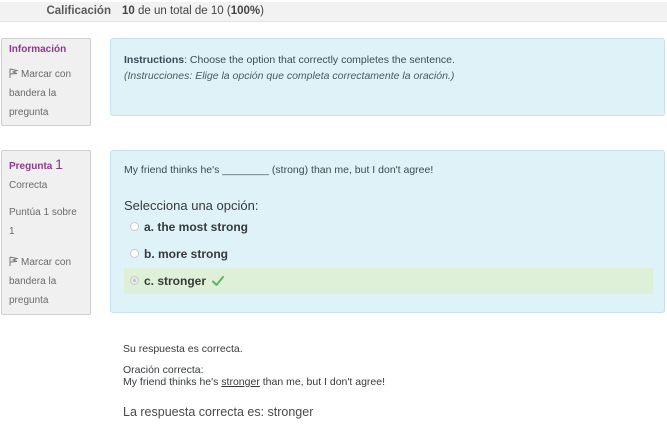 Image resolution: width=667 pixels, height=424 pixels. Describe the element at coordinates (240, 382) in the screenshot. I see `sentence-answer: stronger` at that location.